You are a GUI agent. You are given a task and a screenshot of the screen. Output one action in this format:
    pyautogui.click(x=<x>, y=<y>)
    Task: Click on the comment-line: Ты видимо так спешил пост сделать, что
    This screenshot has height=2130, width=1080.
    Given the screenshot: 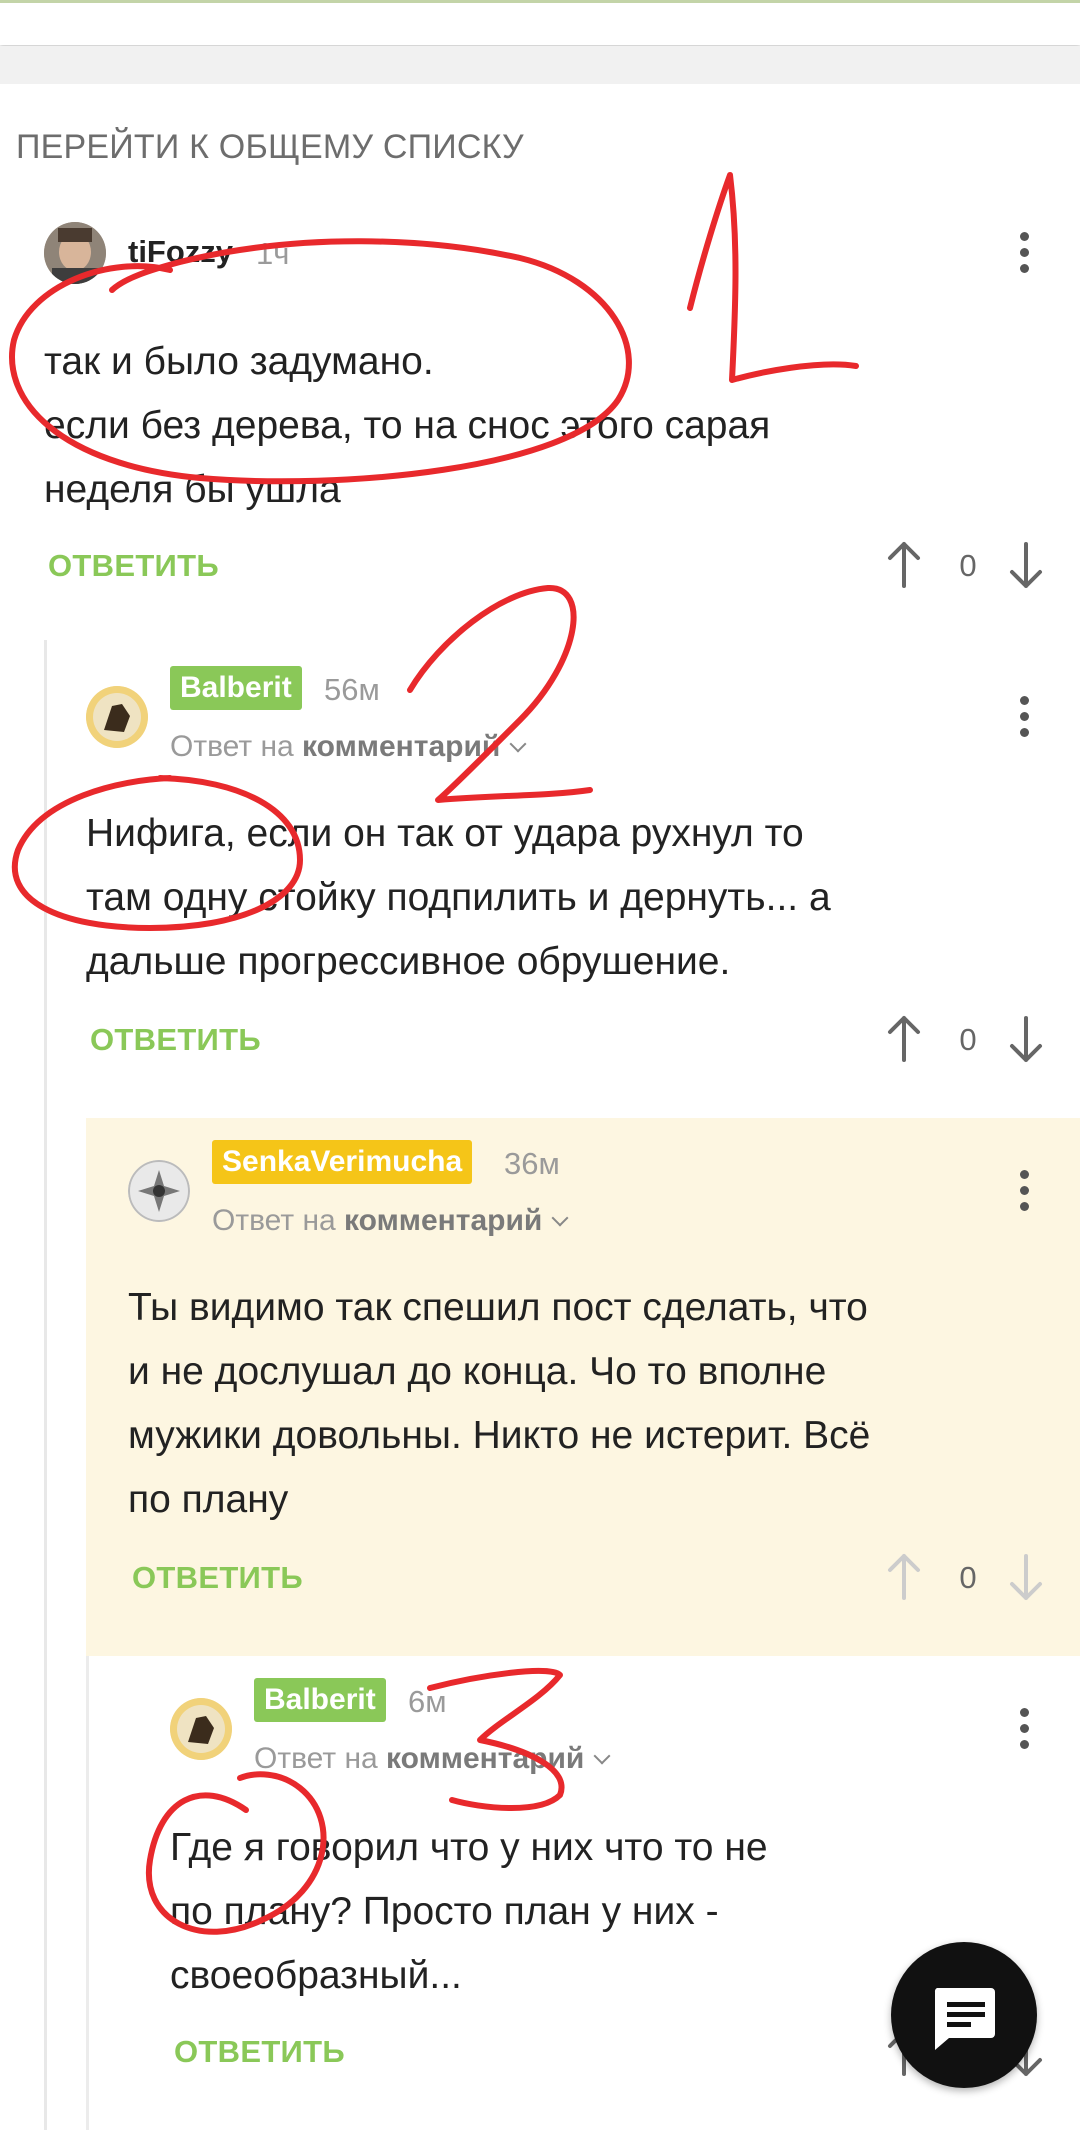 What is the action you would take?
    pyautogui.click(x=498, y=1307)
    